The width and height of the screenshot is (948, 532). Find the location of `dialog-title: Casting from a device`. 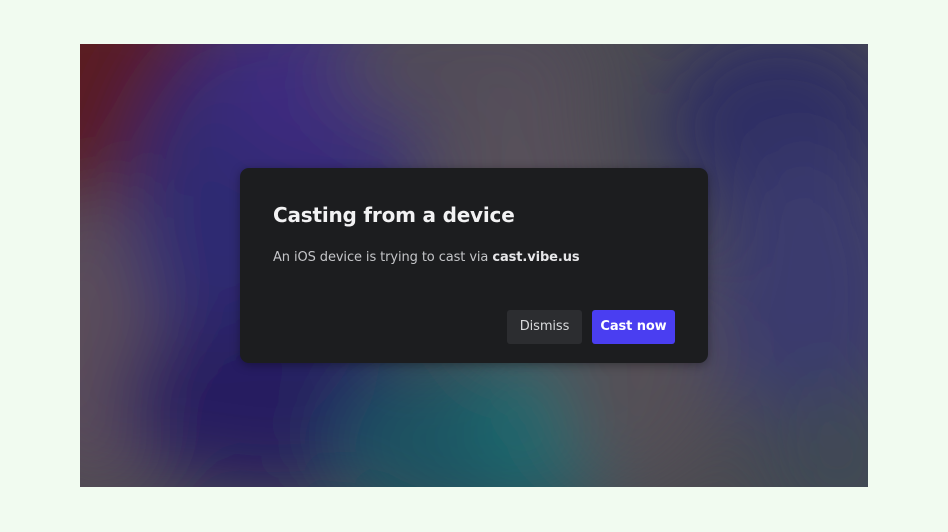

dialog-title: Casting from a device is located at coordinates (394, 215).